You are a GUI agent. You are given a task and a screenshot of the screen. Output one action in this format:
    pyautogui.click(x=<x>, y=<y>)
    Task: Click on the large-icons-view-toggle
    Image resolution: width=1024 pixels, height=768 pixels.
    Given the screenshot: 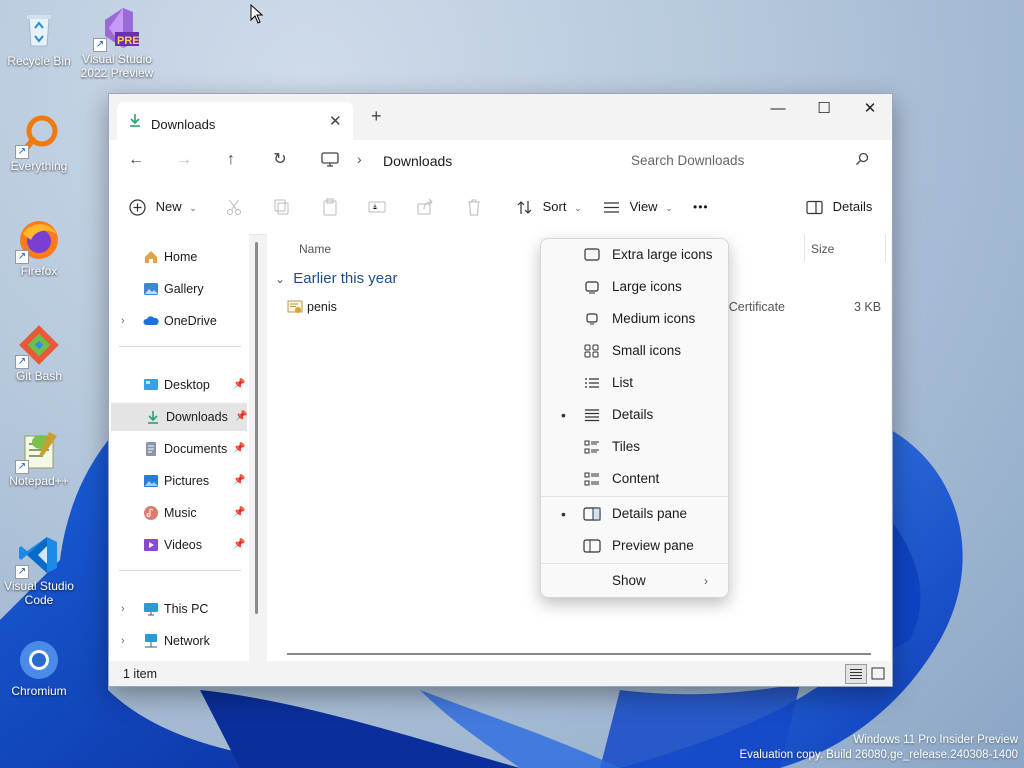 What is the action you would take?
    pyautogui.click(x=878, y=674)
    